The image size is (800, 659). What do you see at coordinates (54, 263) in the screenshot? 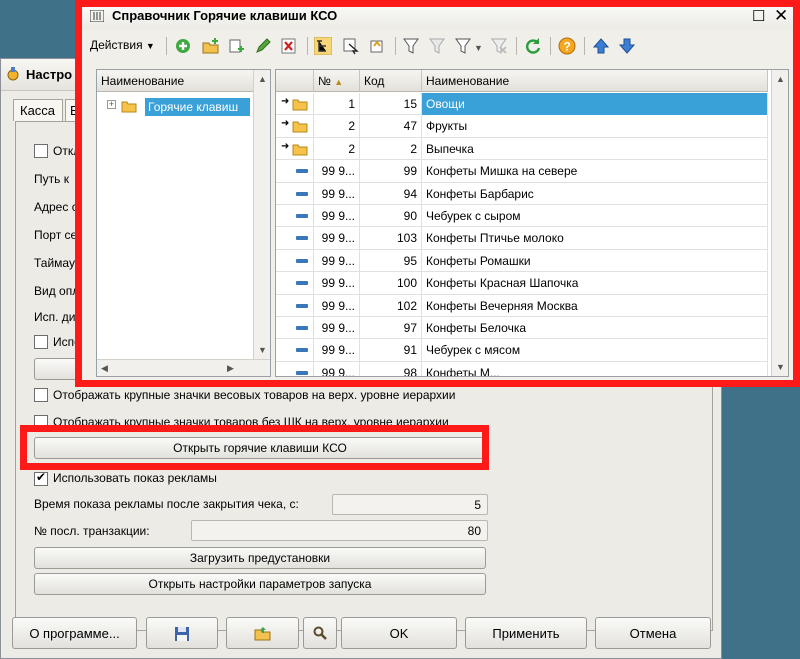
I see `timeout-label: Таймау` at bounding box center [54, 263].